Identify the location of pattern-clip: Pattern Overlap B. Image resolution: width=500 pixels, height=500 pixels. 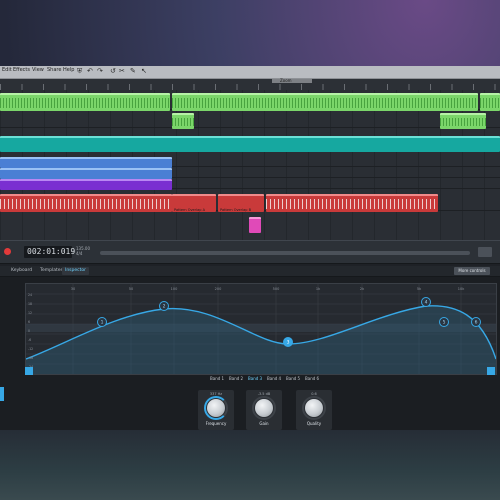
(241, 203).